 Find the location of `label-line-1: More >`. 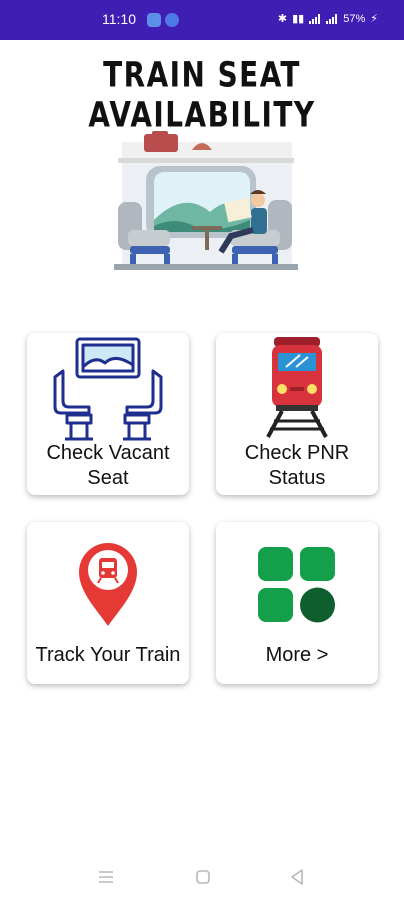

label-line-1: More > is located at coordinates (297, 655).